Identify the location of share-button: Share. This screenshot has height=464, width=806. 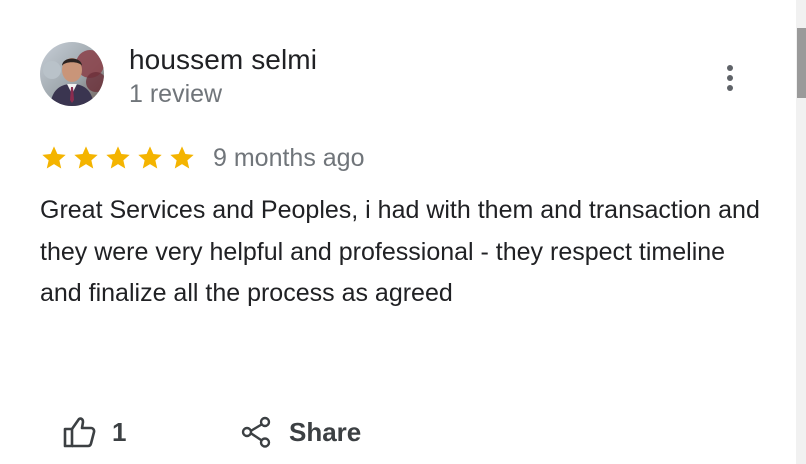
(300, 432).